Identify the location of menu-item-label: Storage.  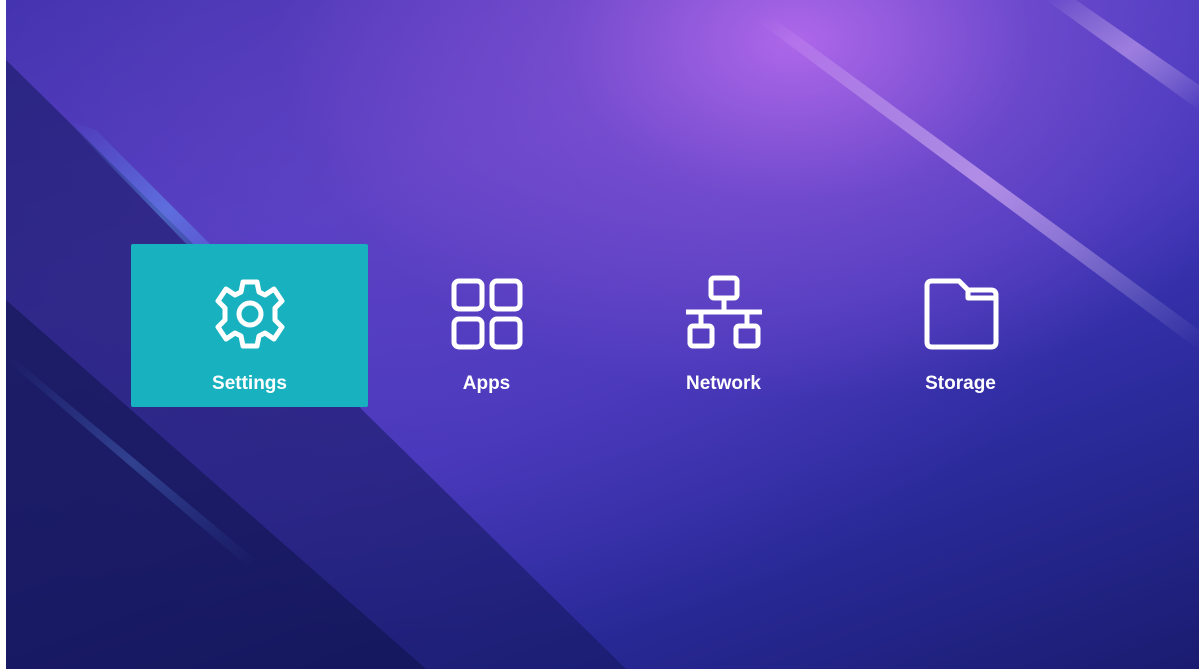
(960, 383).